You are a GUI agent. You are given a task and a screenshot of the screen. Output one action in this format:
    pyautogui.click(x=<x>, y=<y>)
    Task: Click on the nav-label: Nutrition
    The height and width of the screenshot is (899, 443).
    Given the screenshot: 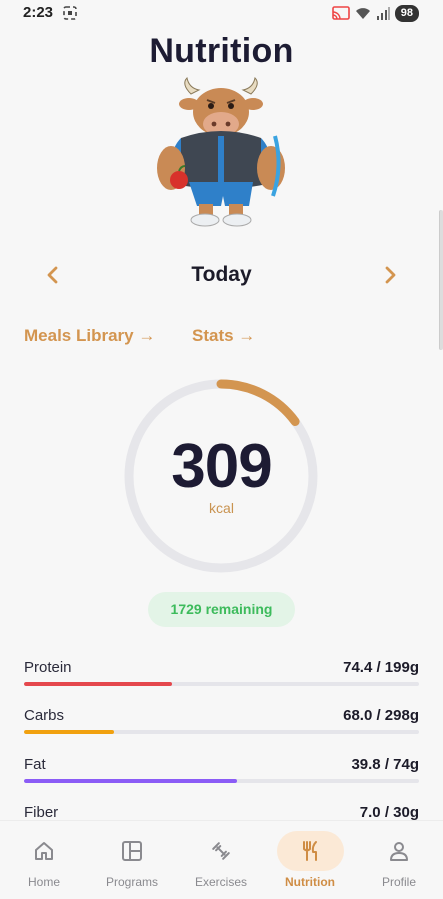 What is the action you would take?
    pyautogui.click(x=310, y=882)
    